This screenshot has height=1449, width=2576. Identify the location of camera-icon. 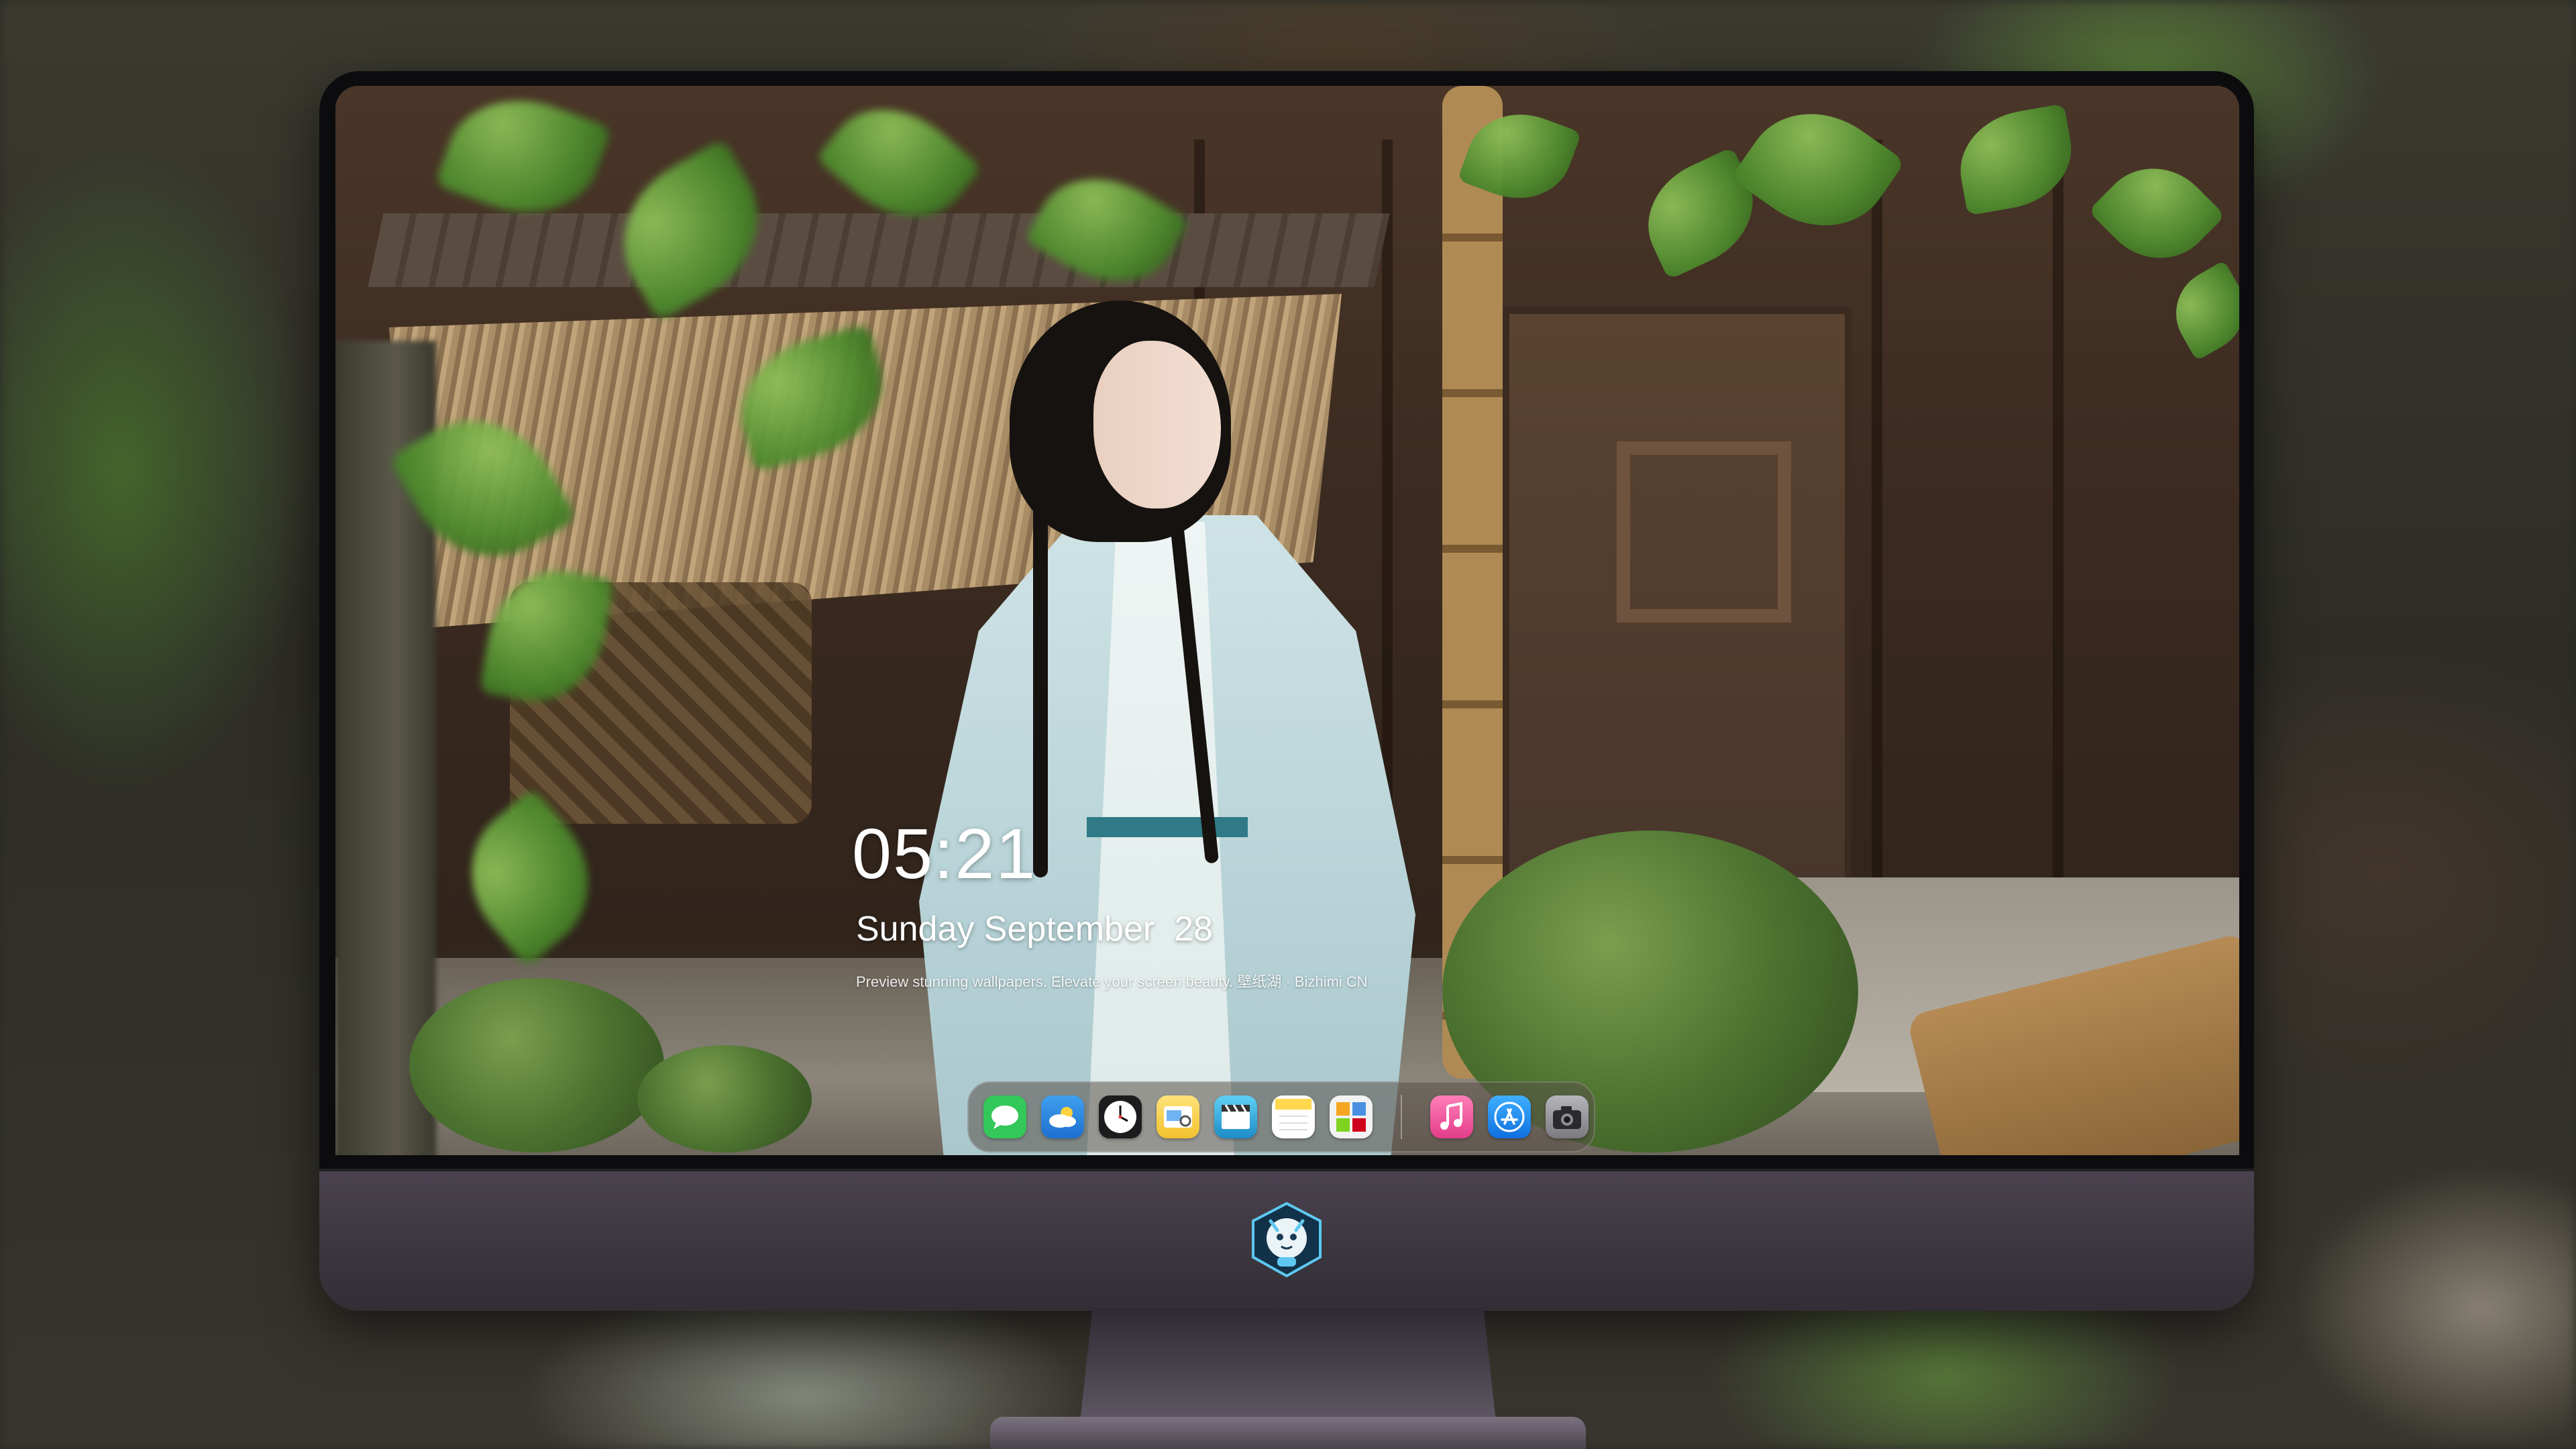
(1567, 1116).